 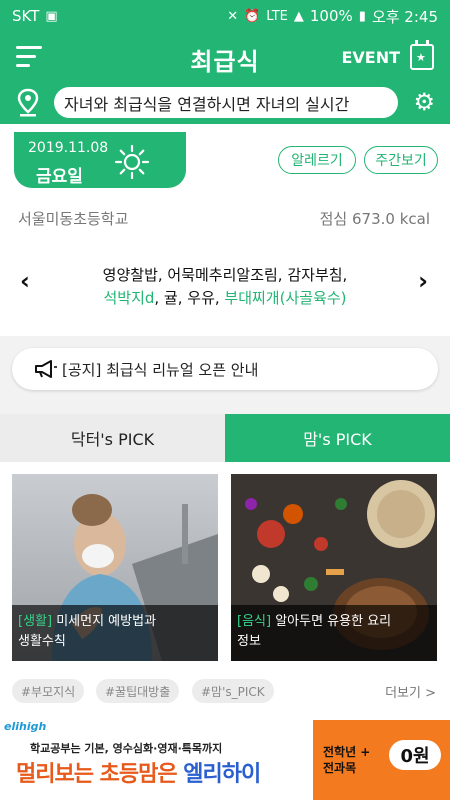 I want to click on school-name: 서울미동초등학교, so click(x=73, y=219).